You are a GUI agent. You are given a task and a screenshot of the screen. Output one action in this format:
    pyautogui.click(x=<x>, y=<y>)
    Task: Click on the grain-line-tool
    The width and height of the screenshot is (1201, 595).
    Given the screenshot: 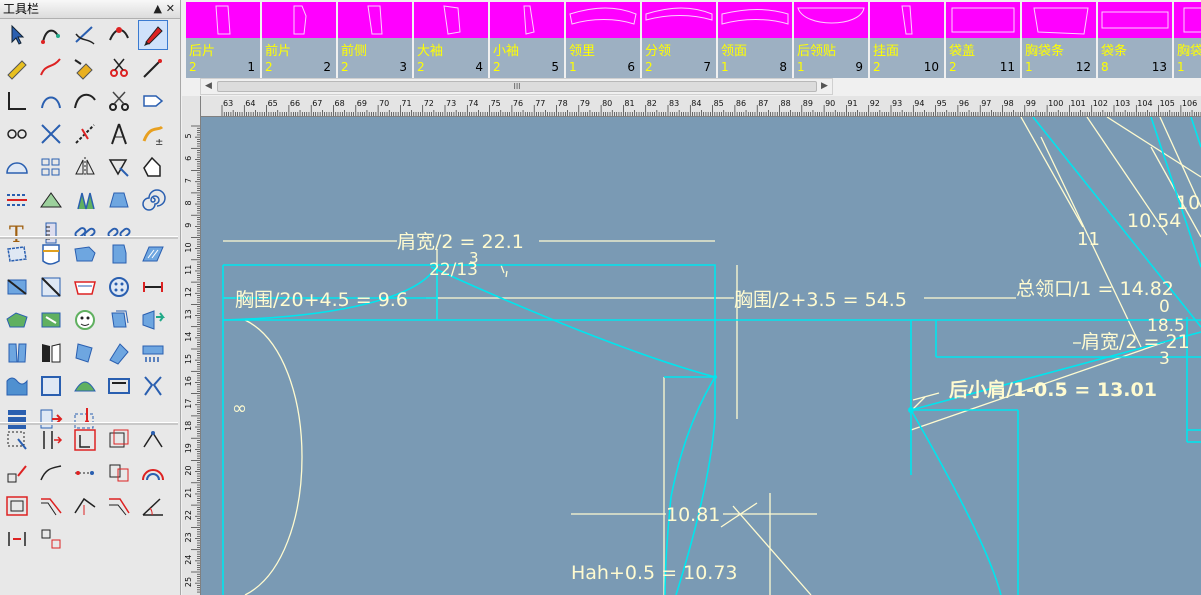 What is the action you would take?
    pyautogui.click(x=119, y=254)
    